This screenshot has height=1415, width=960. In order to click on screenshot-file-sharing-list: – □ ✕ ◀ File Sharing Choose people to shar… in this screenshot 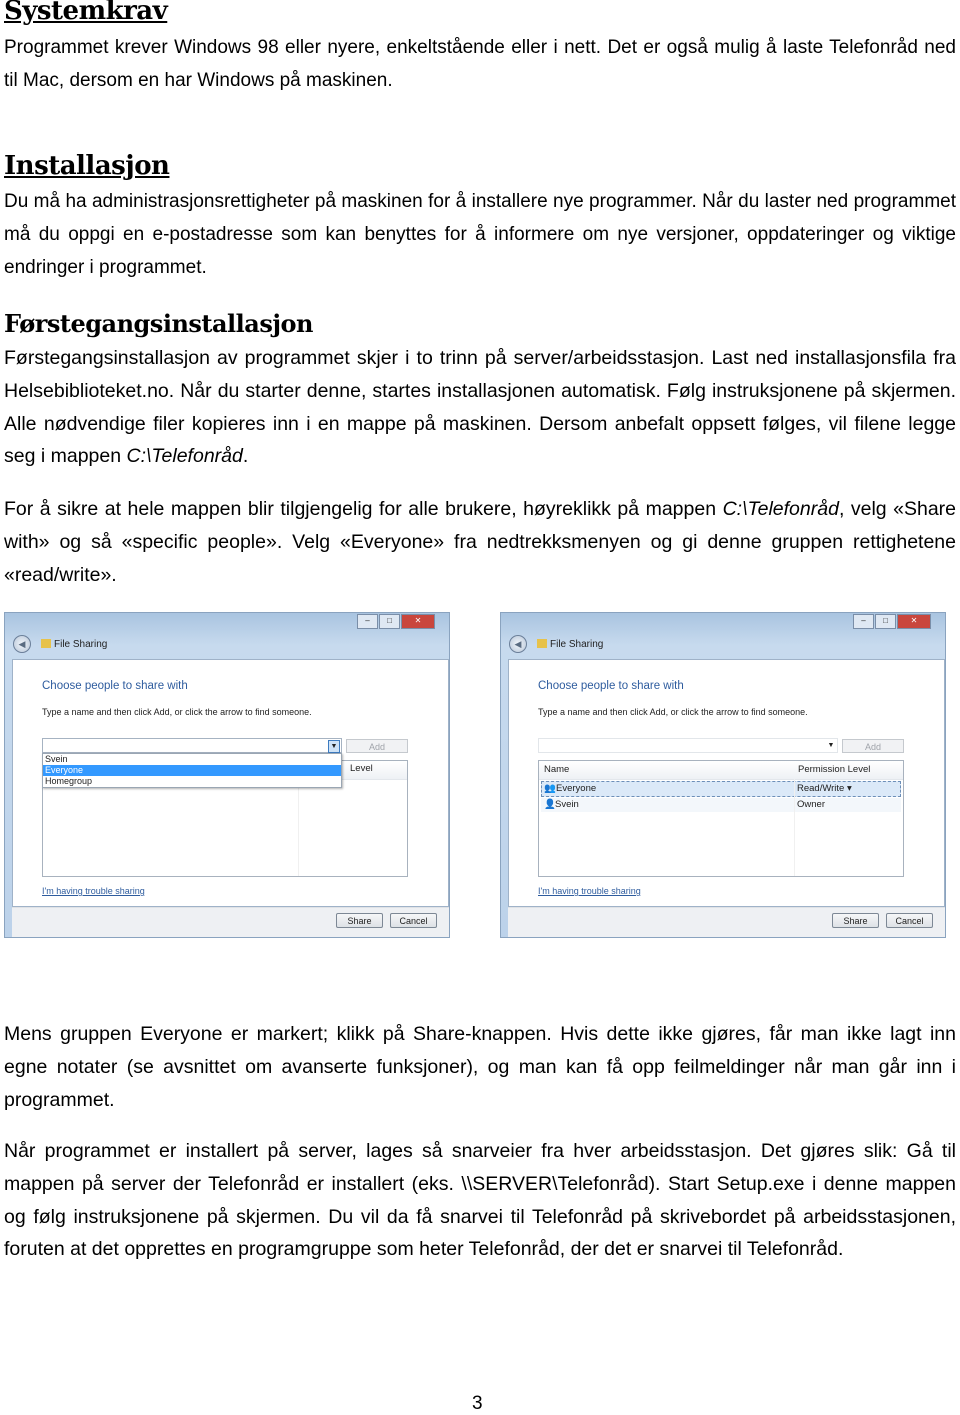, I will do `click(723, 775)`.